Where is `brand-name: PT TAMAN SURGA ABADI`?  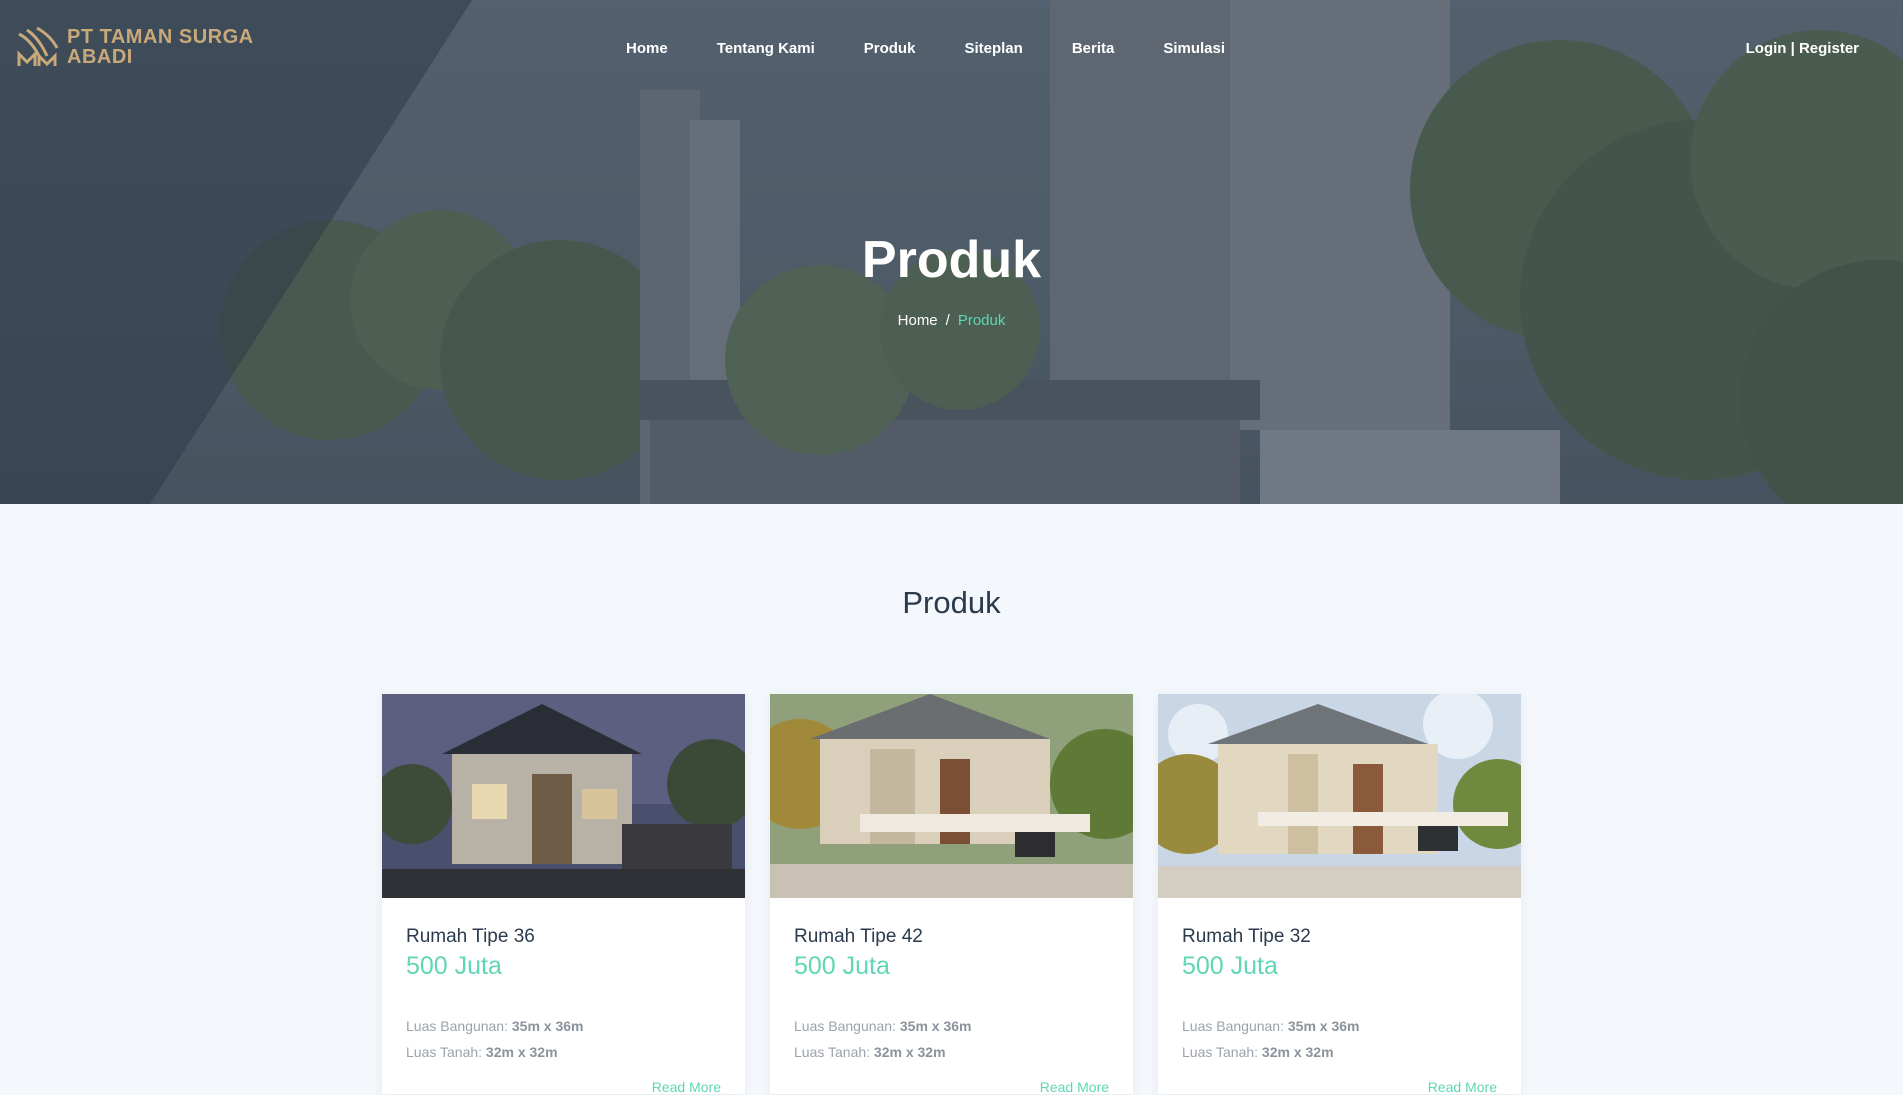 brand-name: PT TAMAN SURGA ABADI is located at coordinates (160, 47).